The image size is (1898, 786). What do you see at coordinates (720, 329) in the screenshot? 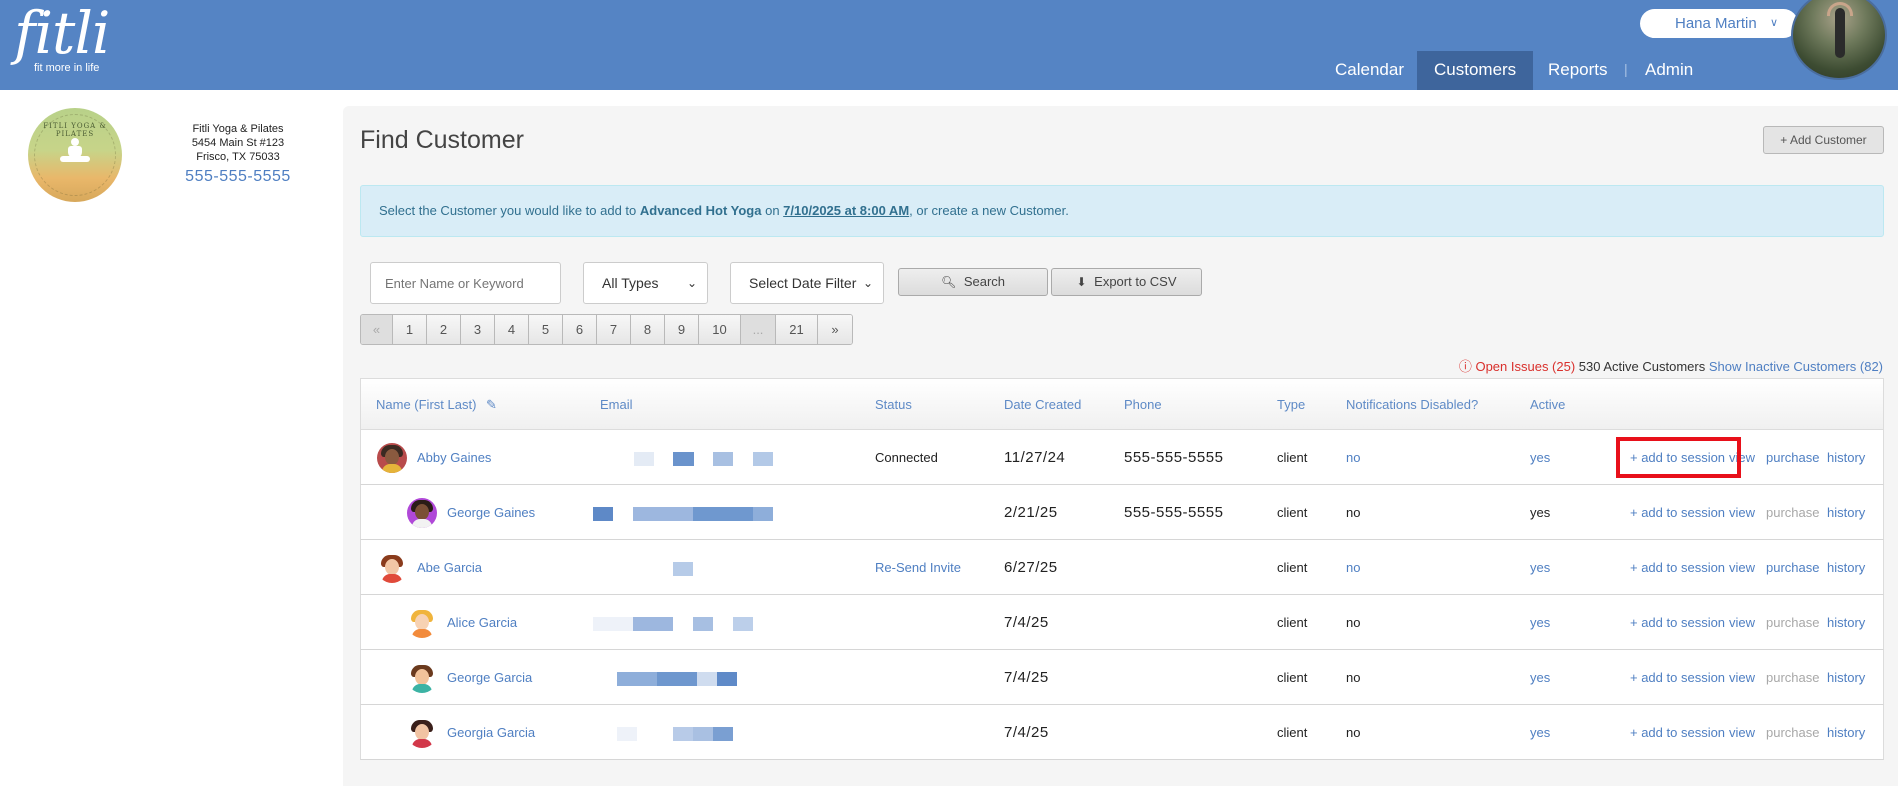
I see `page-link: 10` at bounding box center [720, 329].